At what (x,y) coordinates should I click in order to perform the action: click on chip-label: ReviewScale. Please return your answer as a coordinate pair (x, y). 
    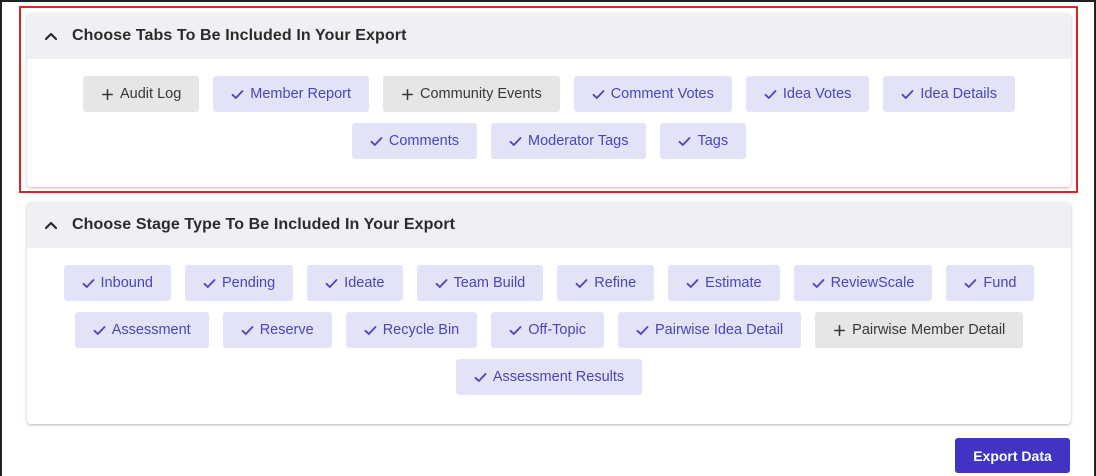
    Looking at the image, I should click on (872, 283).